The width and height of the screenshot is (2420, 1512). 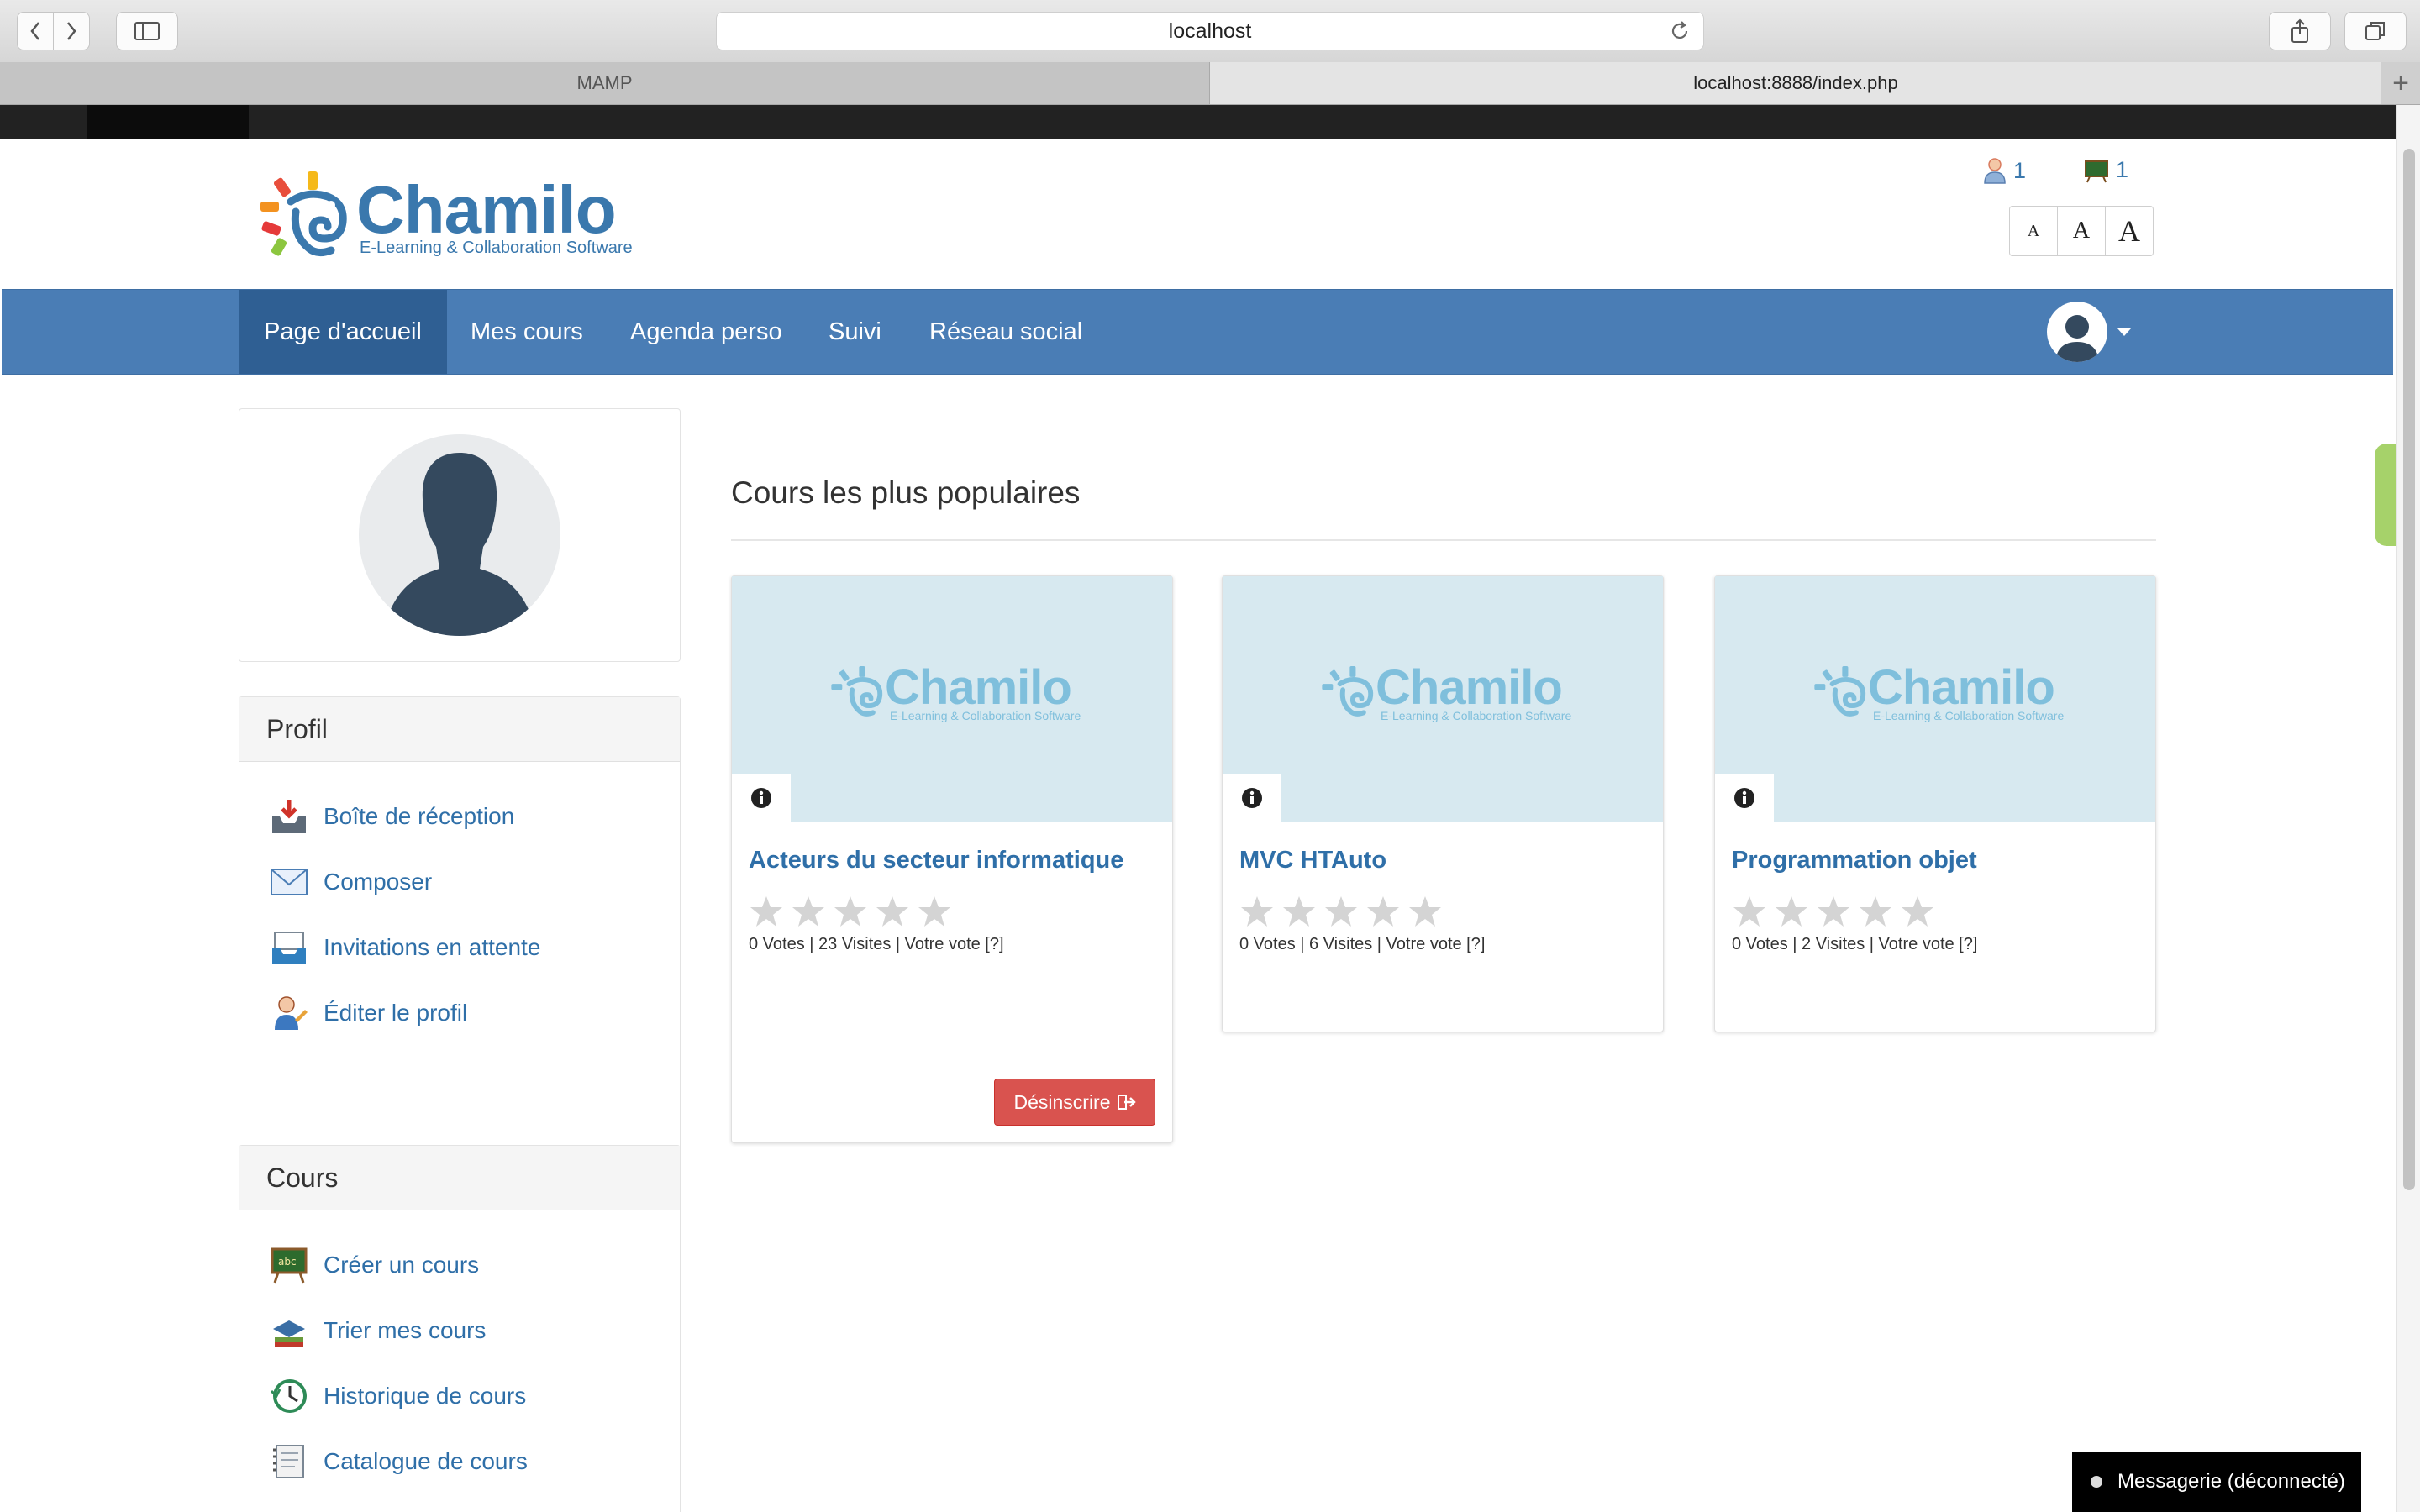 What do you see at coordinates (168, 122) in the screenshot?
I see `admin-top-strip-item` at bounding box center [168, 122].